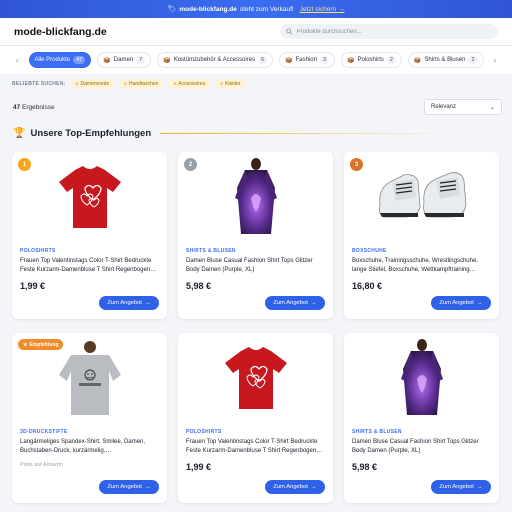 This screenshot has width=512, height=512. I want to click on category-chip-poloshirts: 📦 Poloshirts 2, so click(371, 60).